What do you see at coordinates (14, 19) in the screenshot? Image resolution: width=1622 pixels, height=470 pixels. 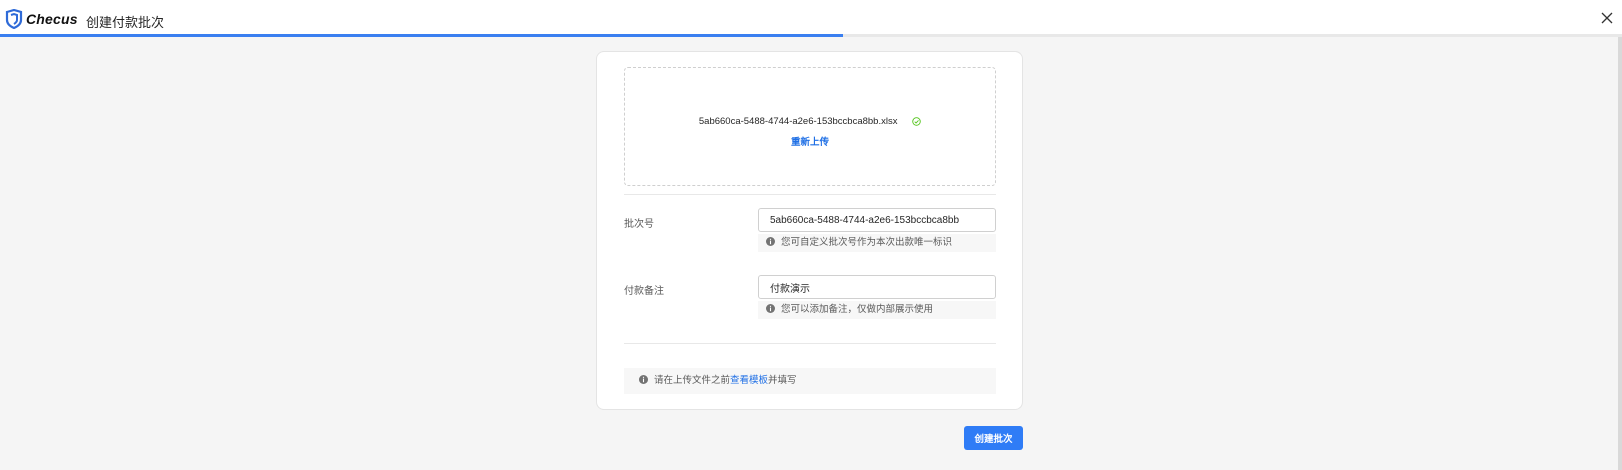 I see `checus-logo-icon` at bounding box center [14, 19].